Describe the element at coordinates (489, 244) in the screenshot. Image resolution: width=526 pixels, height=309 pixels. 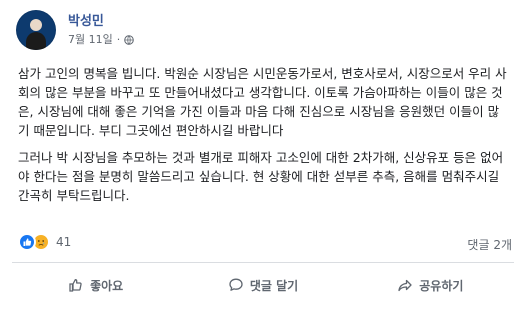
I see `comment-count-link: 댓글 2개` at that location.